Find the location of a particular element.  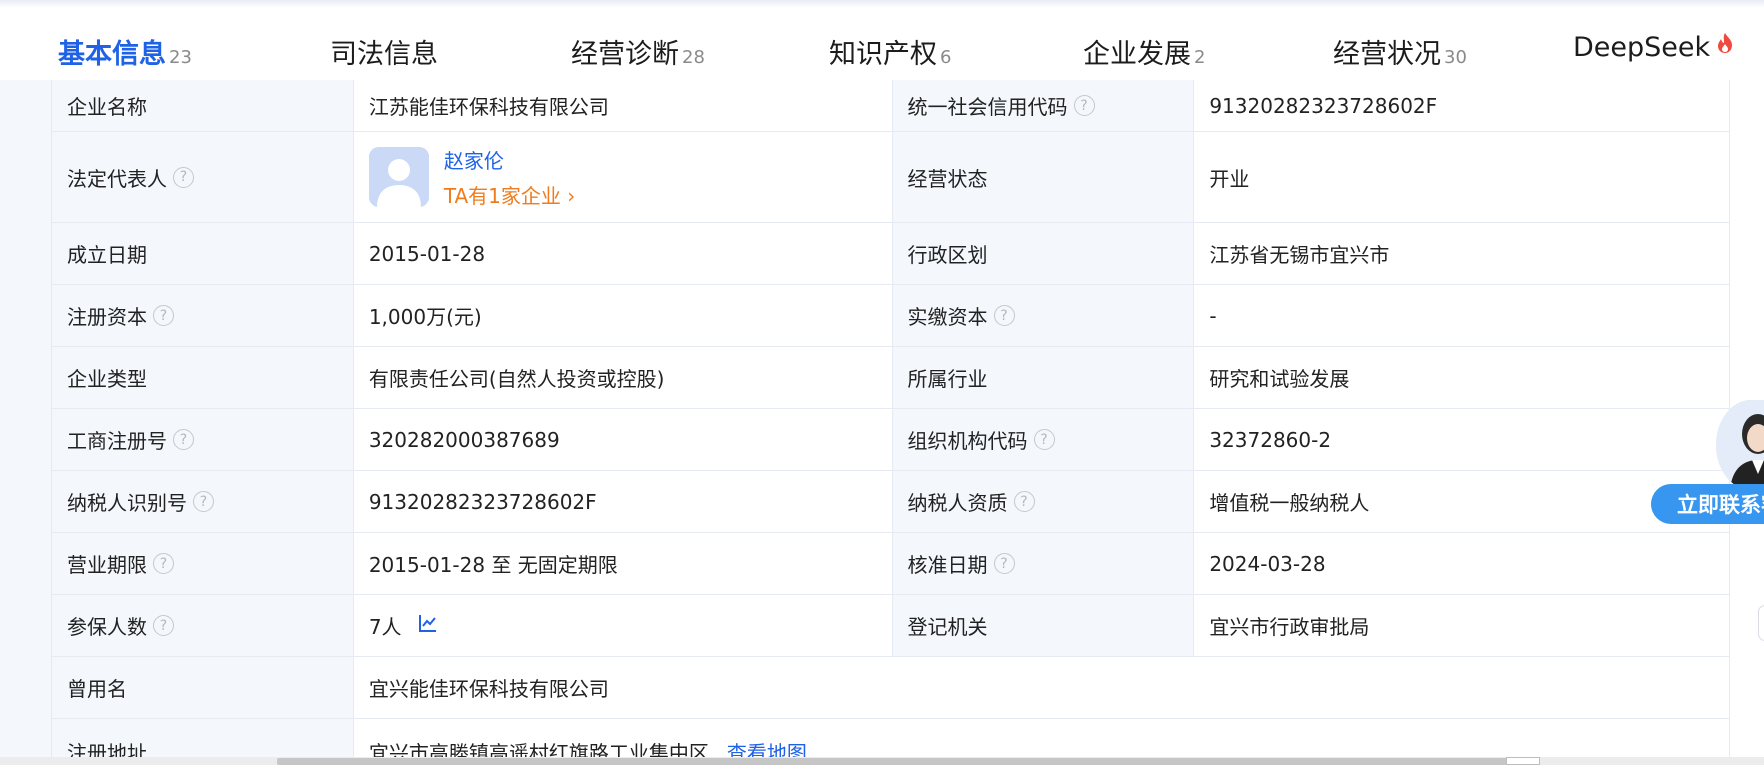

tab-development: 企业发展 2 is located at coordinates (1144, 52).